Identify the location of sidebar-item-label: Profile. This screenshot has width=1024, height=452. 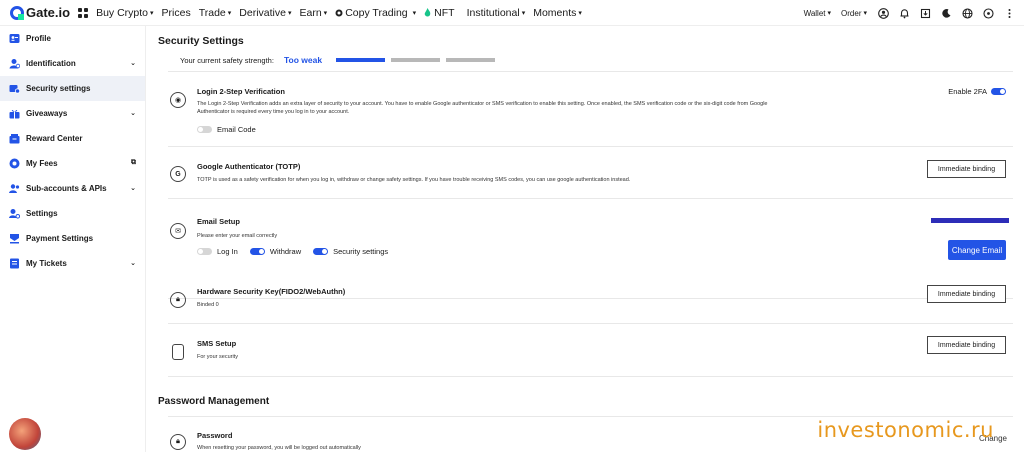
(38, 38).